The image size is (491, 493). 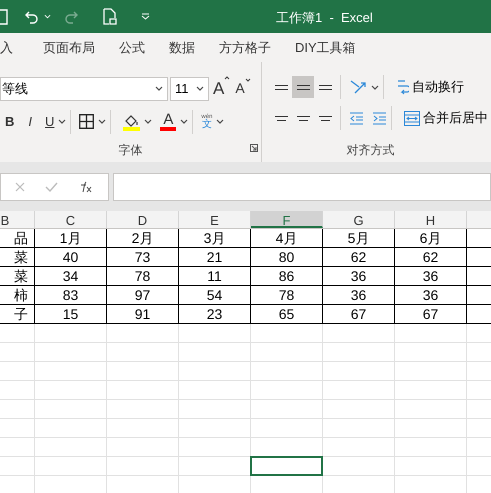 I want to click on font-name-field: 等线, so click(x=84, y=88).